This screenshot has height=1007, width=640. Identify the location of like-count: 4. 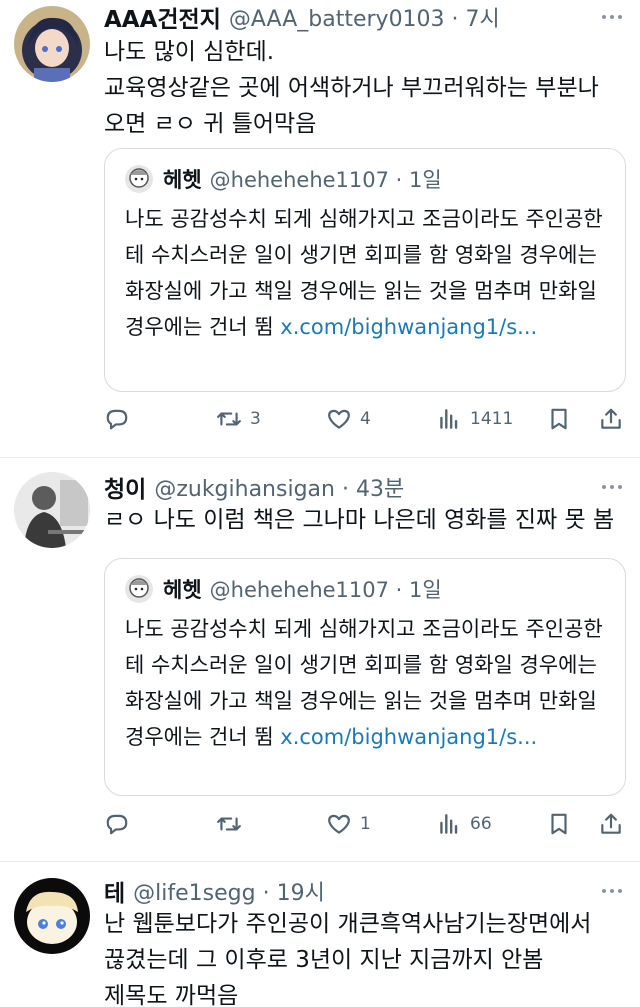
(365, 419).